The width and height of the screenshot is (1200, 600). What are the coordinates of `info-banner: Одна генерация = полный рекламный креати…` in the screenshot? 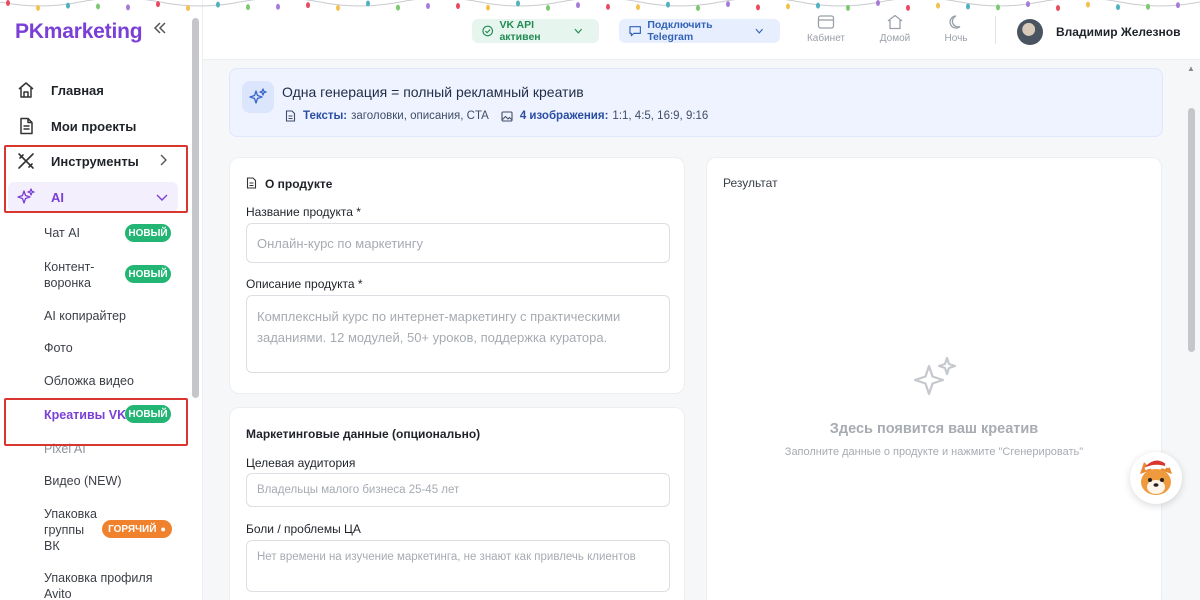 It's located at (696, 102).